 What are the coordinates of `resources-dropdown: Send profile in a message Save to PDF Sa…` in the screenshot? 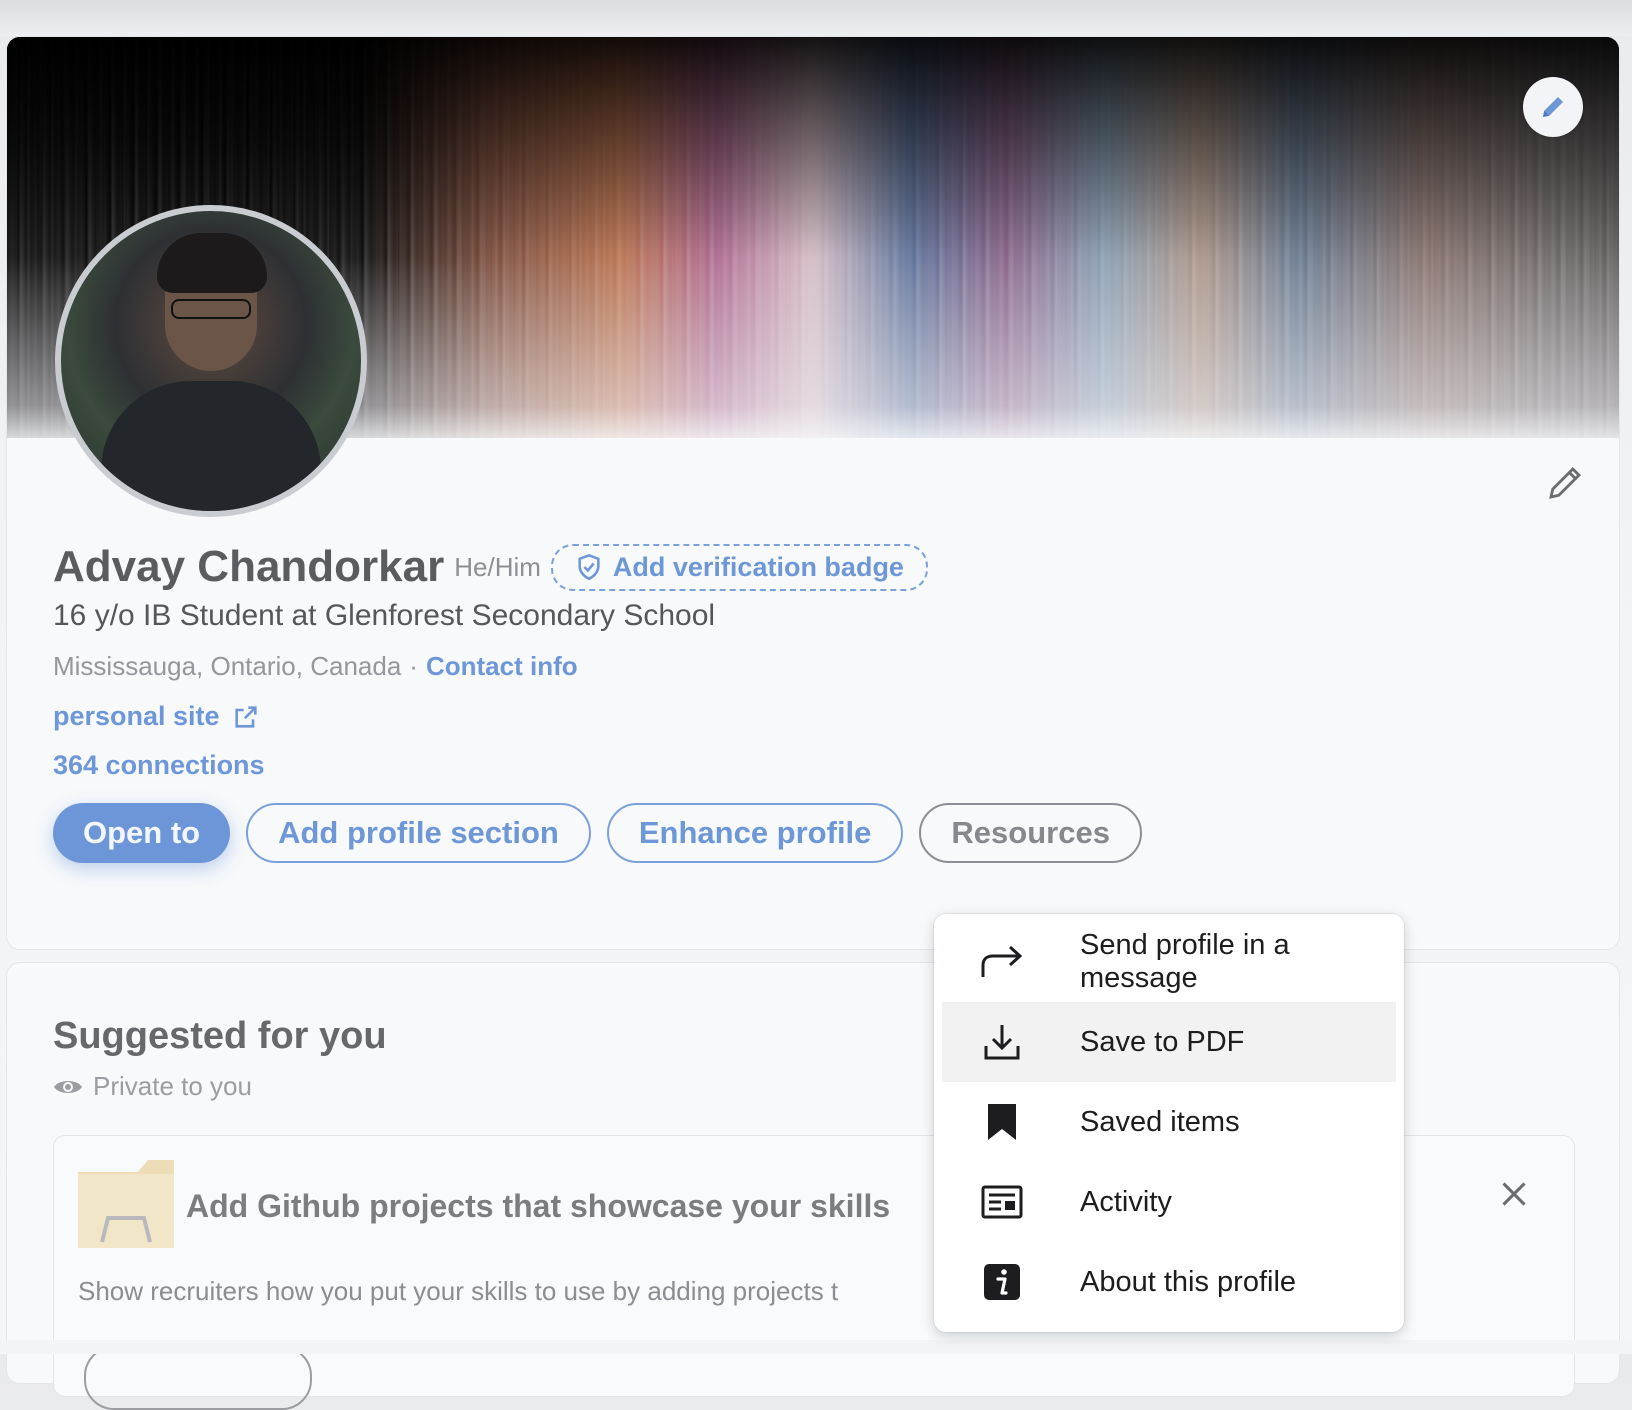 It's located at (1169, 1123).